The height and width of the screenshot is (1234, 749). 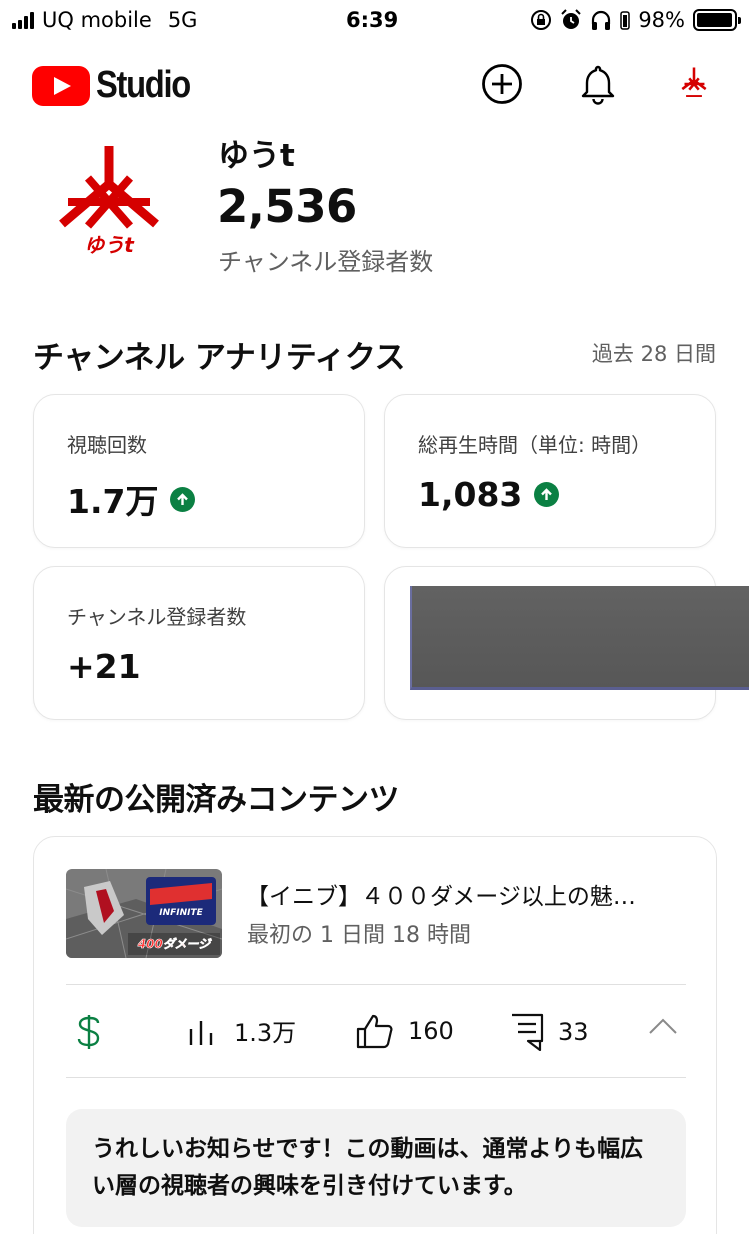 What do you see at coordinates (199, 643) in the screenshot?
I see `subscribers-card: チャンネル登録者数 +21` at bounding box center [199, 643].